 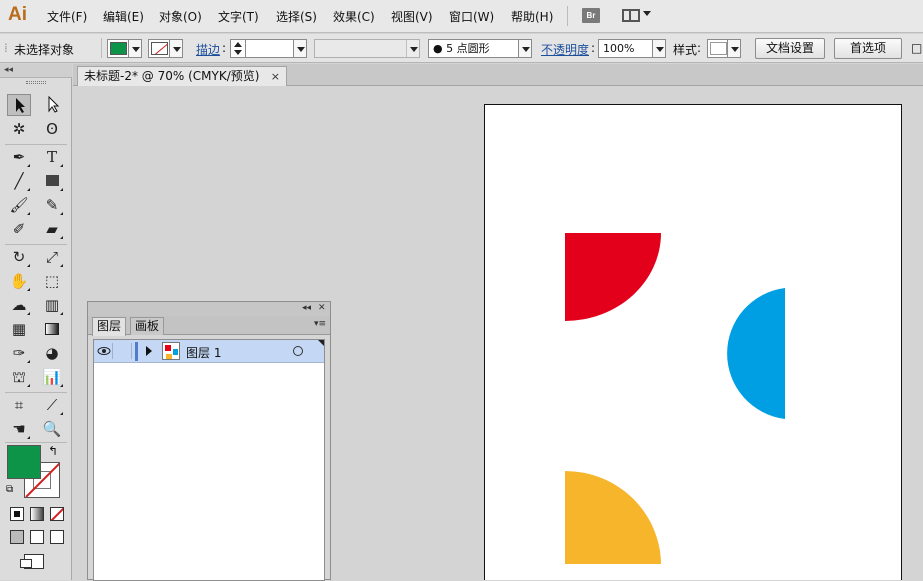 What do you see at coordinates (19, 281) in the screenshot?
I see `warp-tool: ✋` at bounding box center [19, 281].